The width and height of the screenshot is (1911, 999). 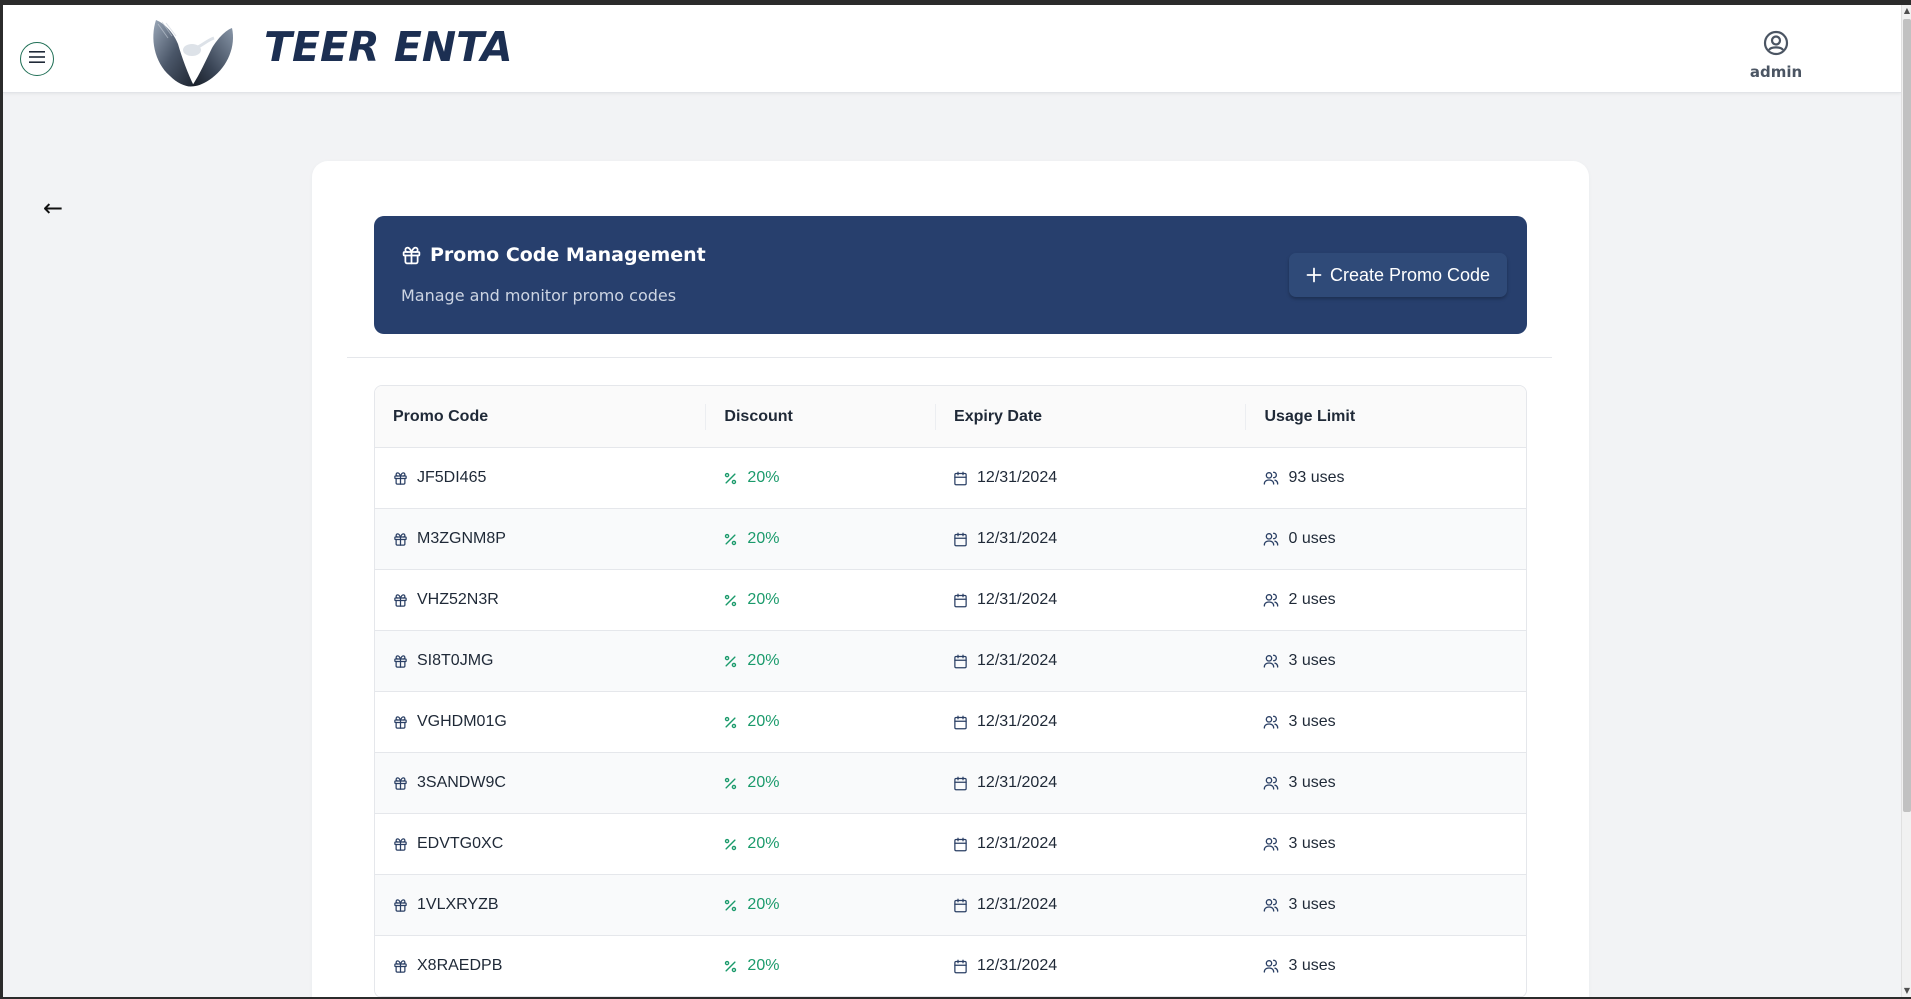 I want to click on usage-limit-cell: 2 uses, so click(x=1385, y=600).